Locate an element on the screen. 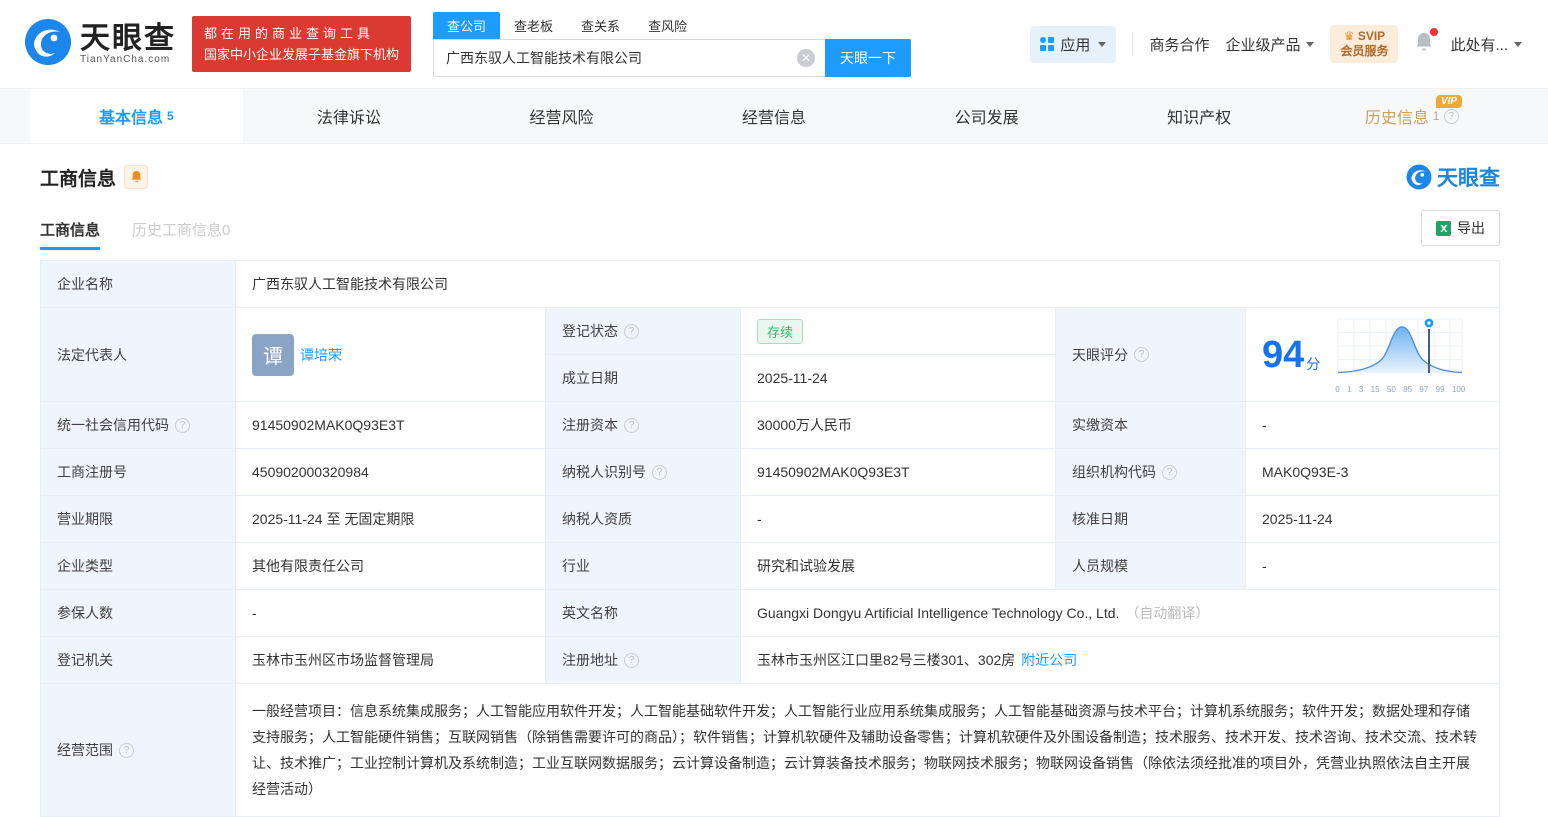  search-tabs: 查公司 查老板 查关系 查风险 is located at coordinates (672, 25).